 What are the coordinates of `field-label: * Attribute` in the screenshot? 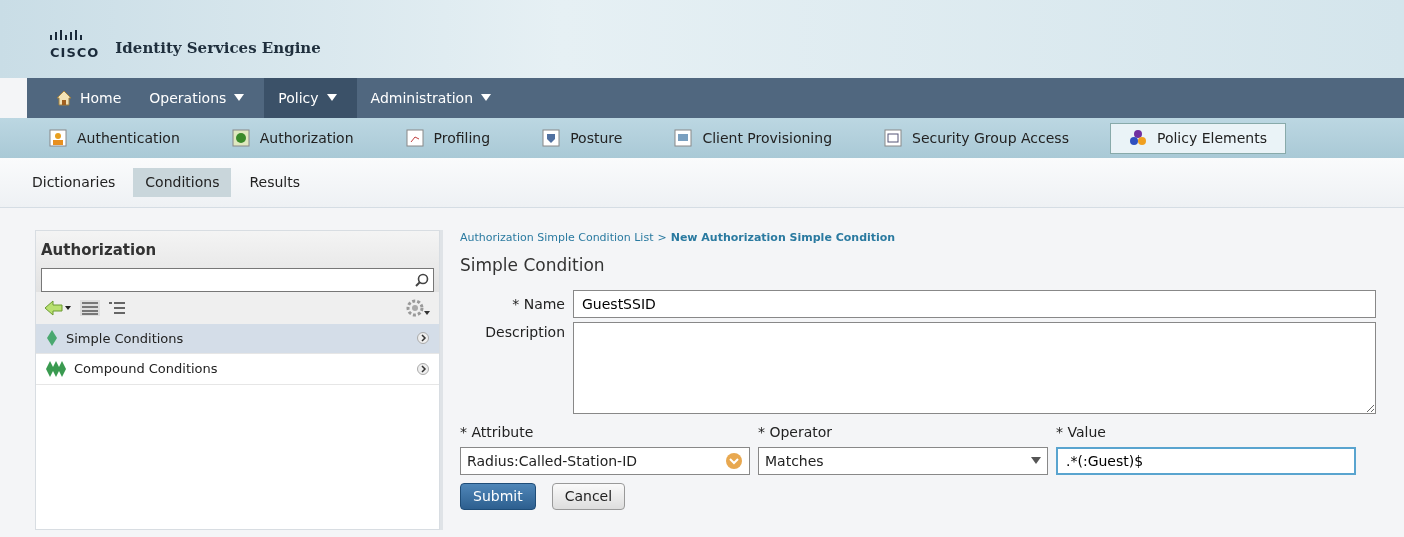 It's located at (497, 432).